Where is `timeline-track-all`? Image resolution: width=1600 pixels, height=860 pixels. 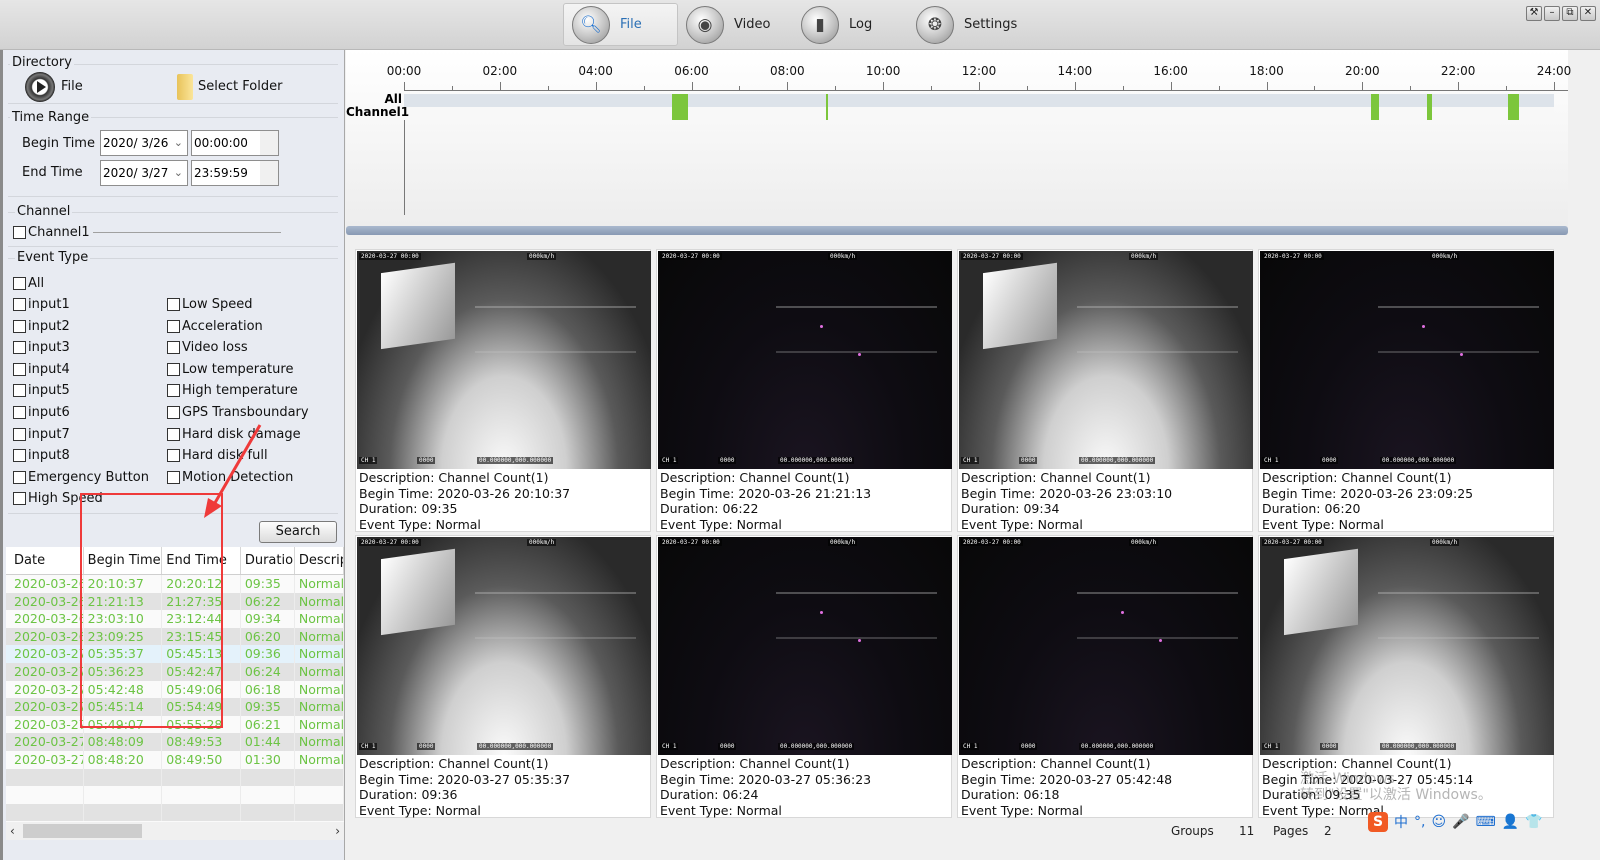 timeline-track-all is located at coordinates (979, 100).